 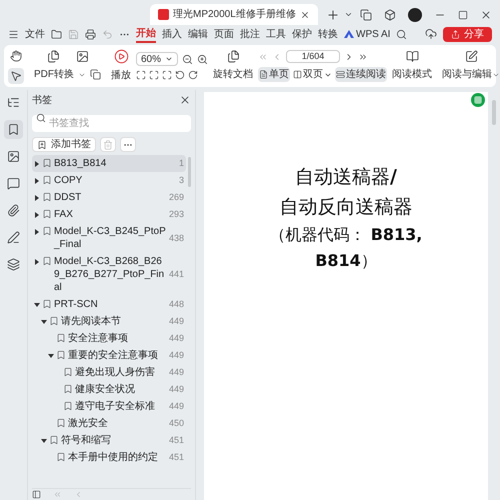 I want to click on bookmark-title: 符号和缩写, so click(x=86, y=440).